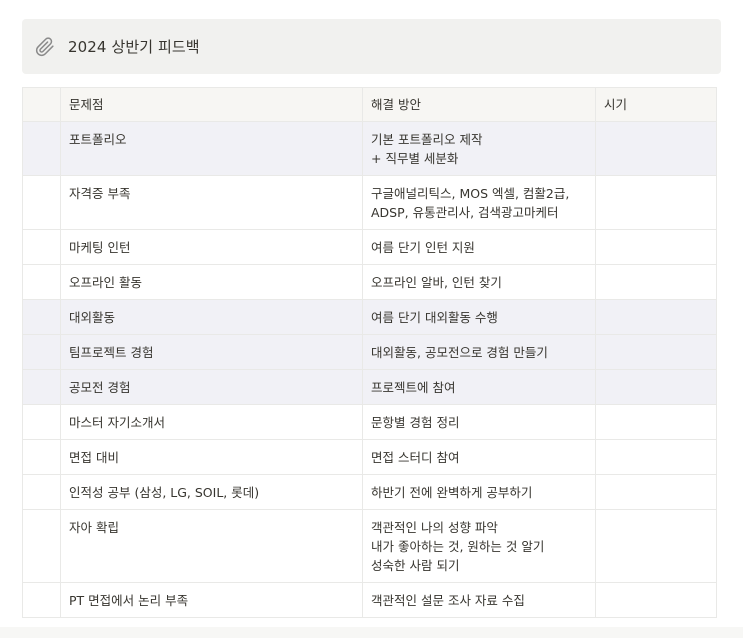 Image resolution: width=743 pixels, height=638 pixels. I want to click on row-handle-header, so click(41, 104).